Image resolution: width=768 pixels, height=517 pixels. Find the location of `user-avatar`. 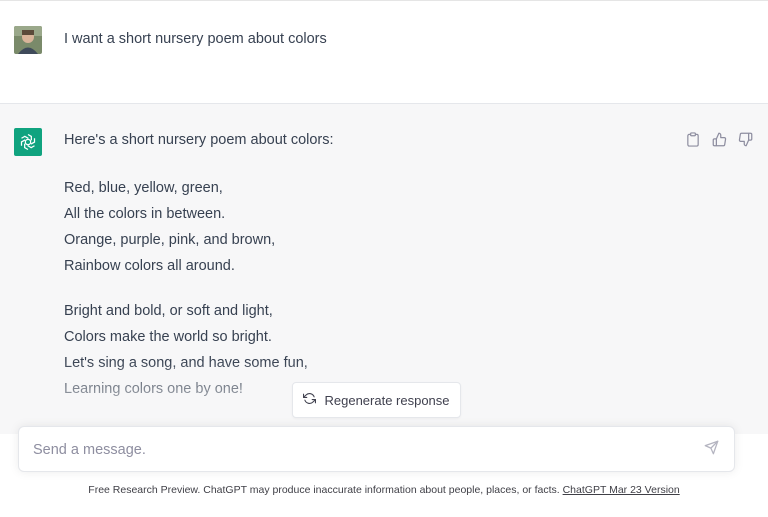

user-avatar is located at coordinates (28, 40).